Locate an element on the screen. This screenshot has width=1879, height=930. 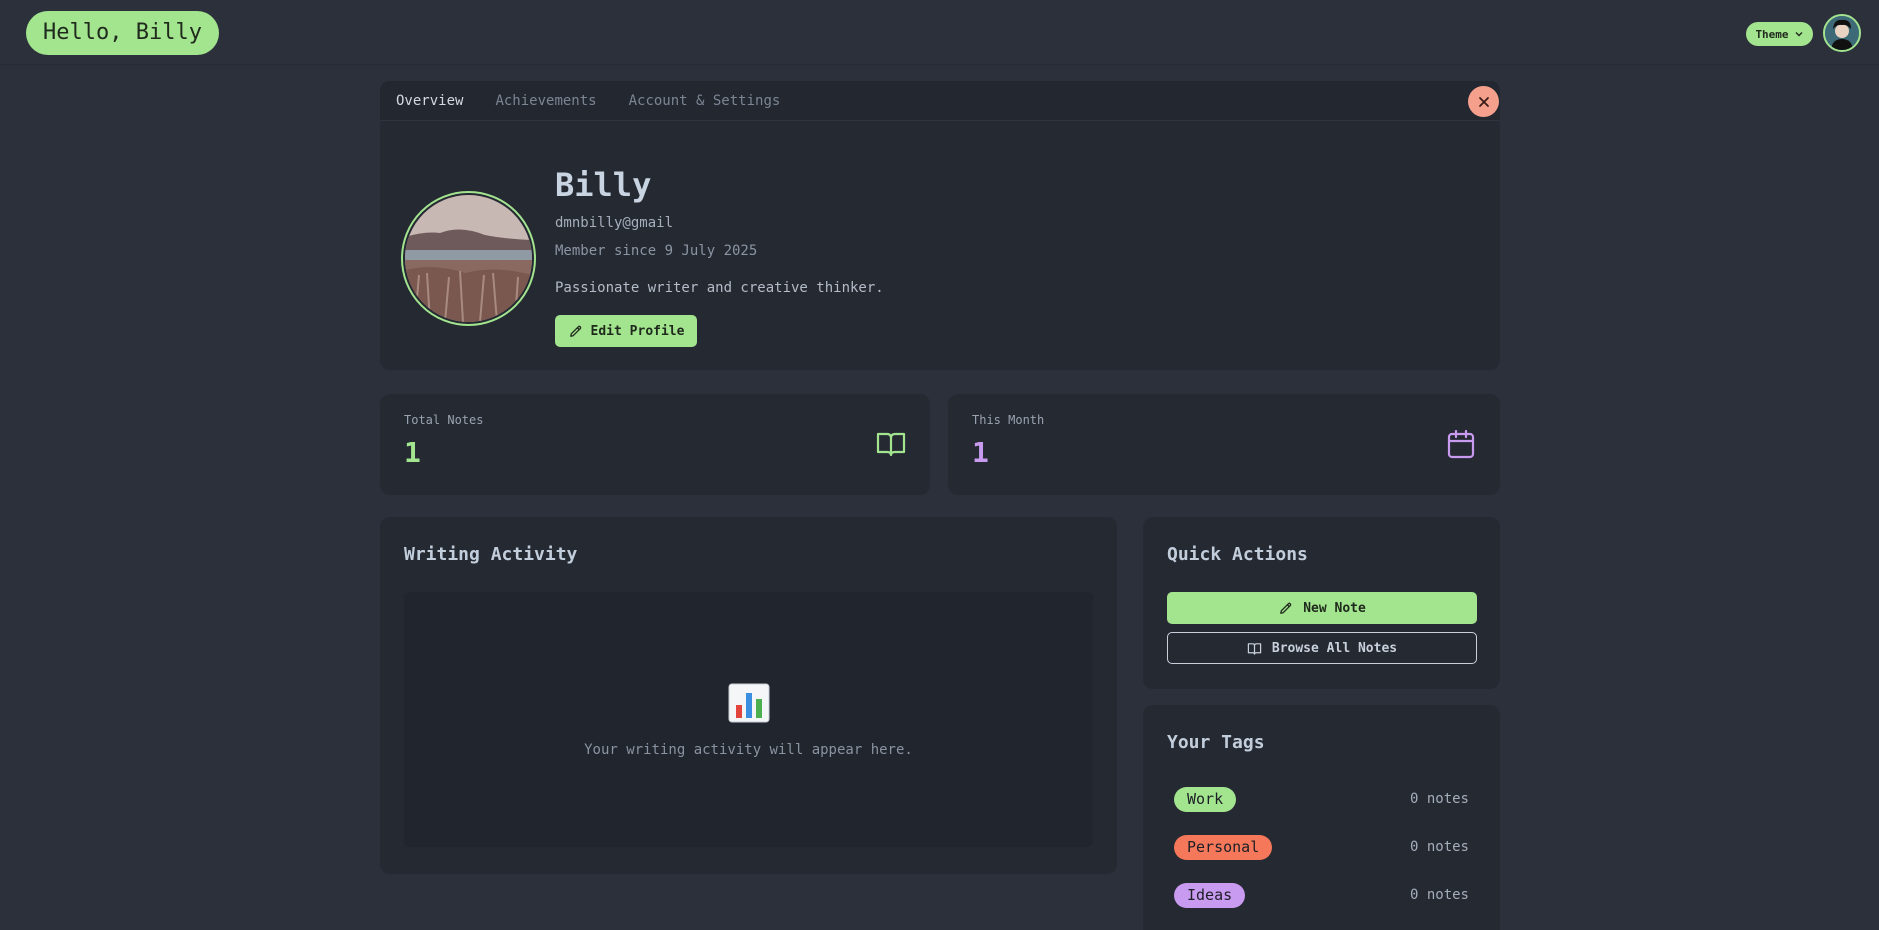
header-divider is located at coordinates (939, 64).